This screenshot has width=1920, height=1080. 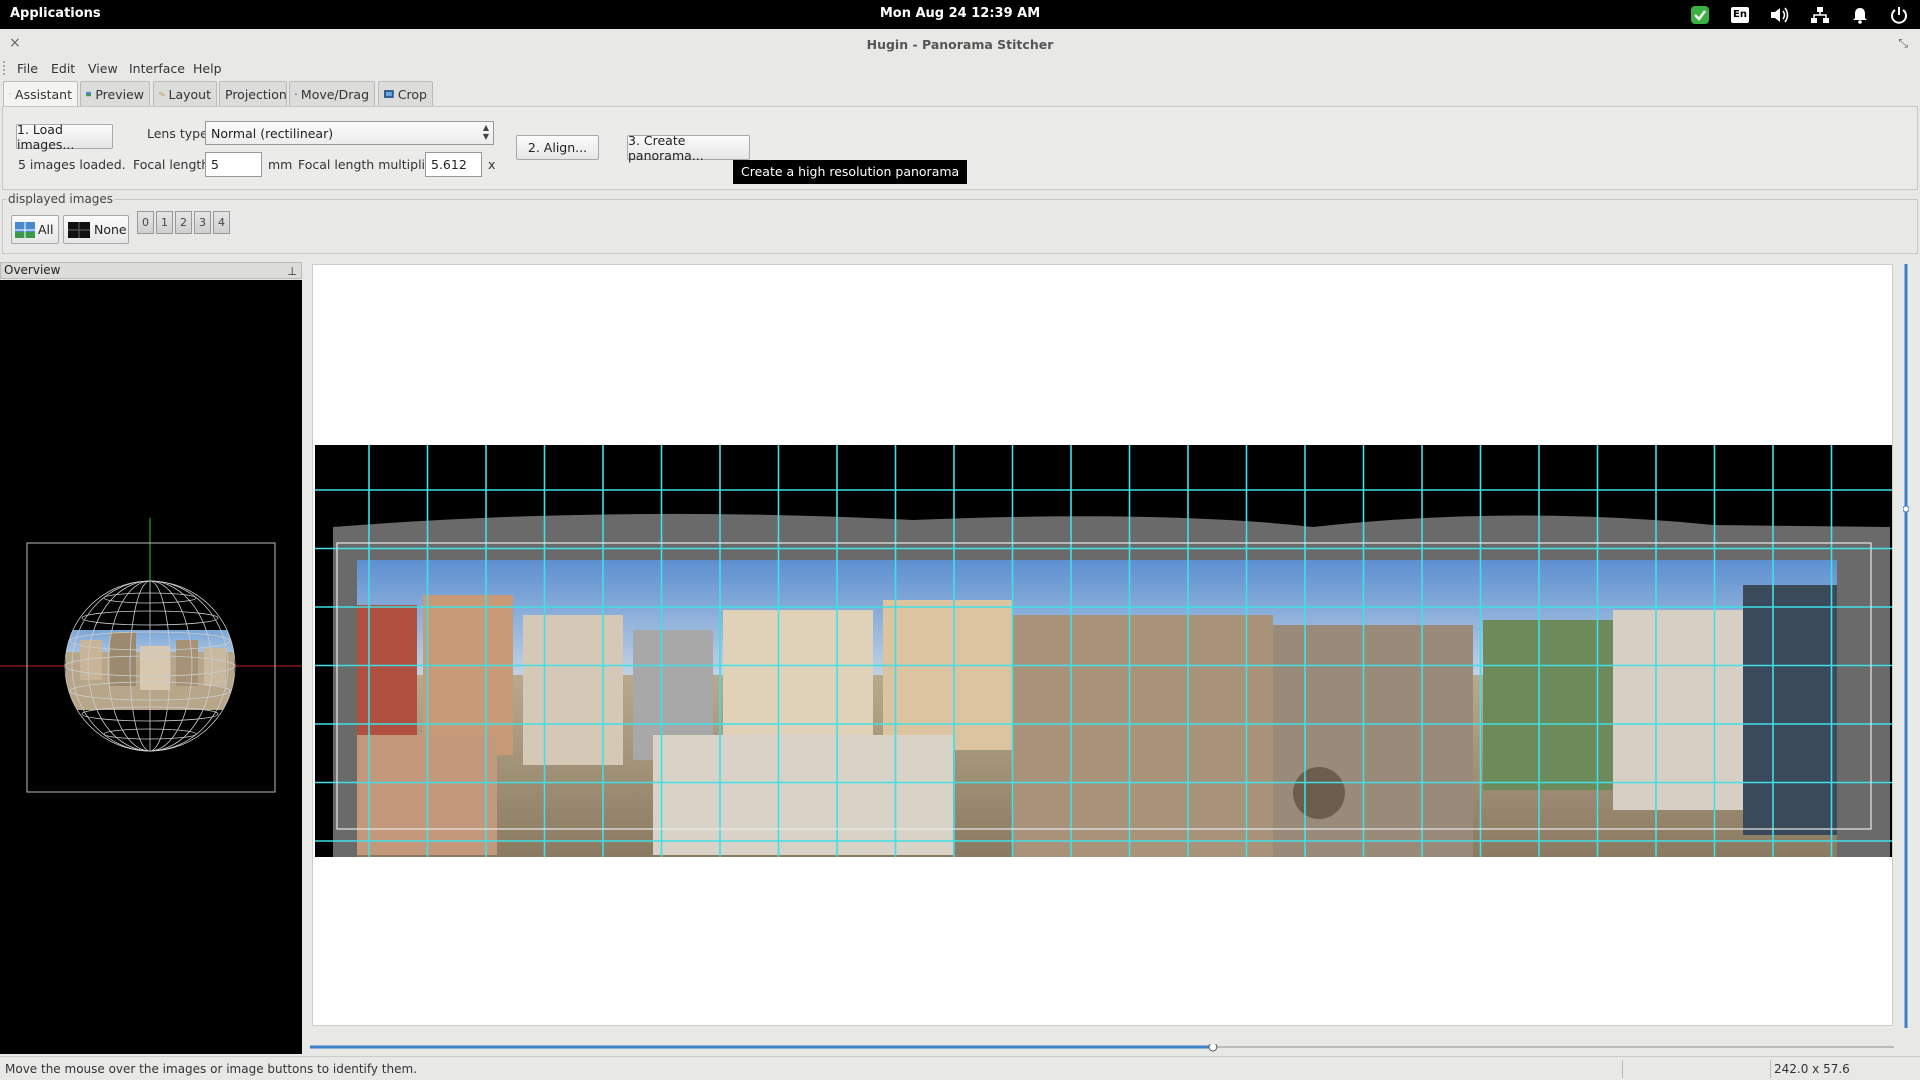 I want to click on image-toggle-1: 1, so click(x=164, y=222).